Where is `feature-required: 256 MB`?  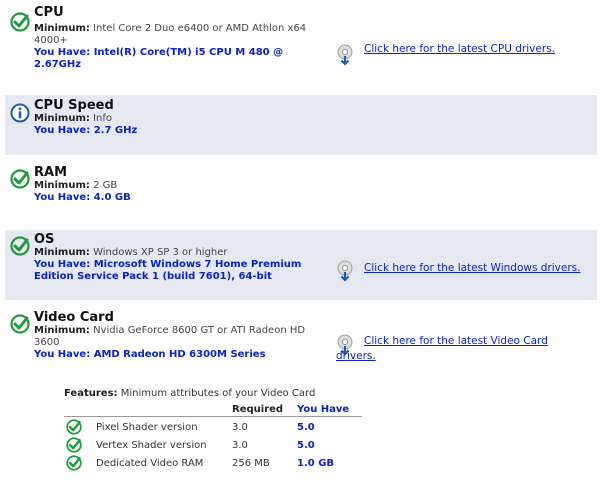
feature-required: 256 MB is located at coordinates (251, 463).